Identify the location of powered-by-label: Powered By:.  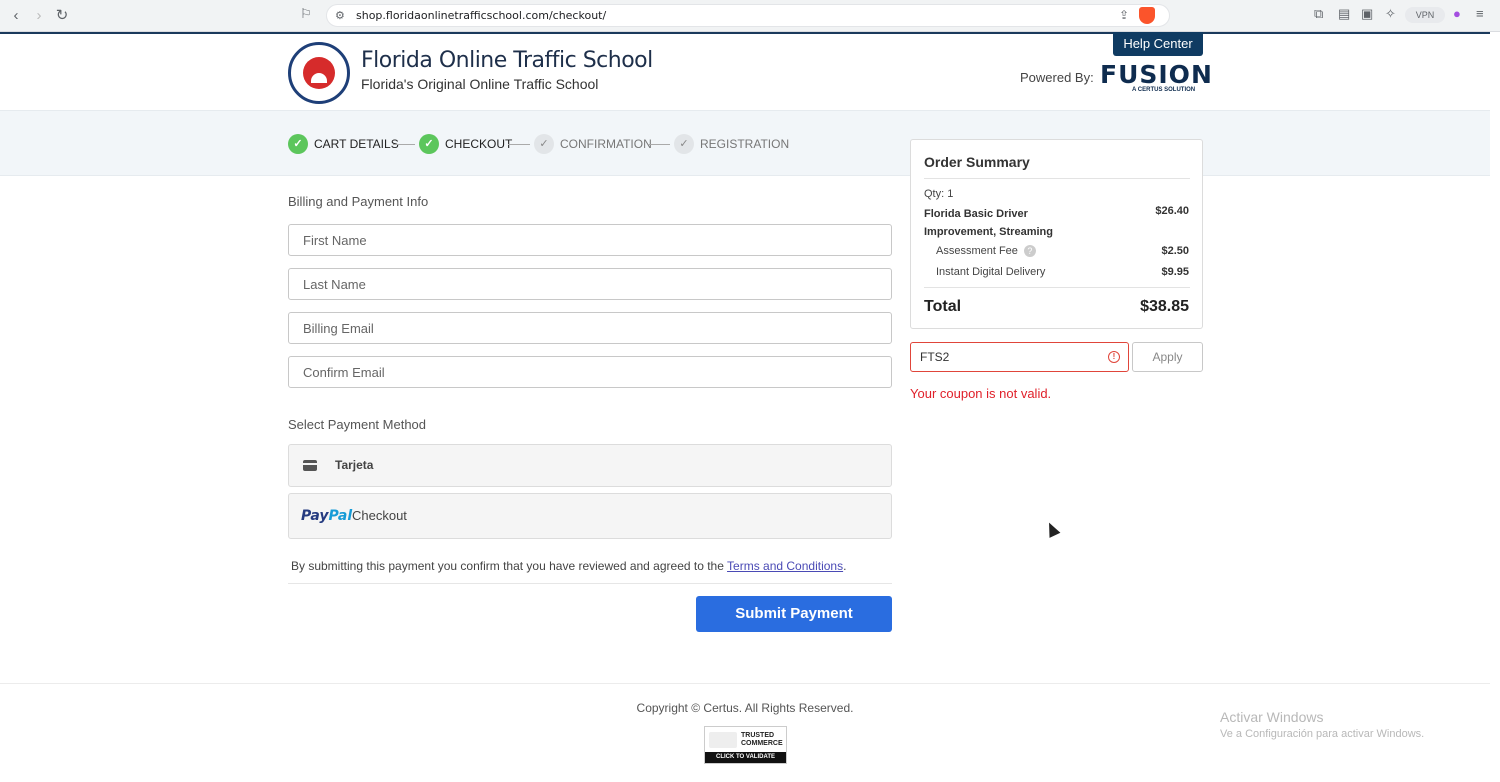
(1057, 77).